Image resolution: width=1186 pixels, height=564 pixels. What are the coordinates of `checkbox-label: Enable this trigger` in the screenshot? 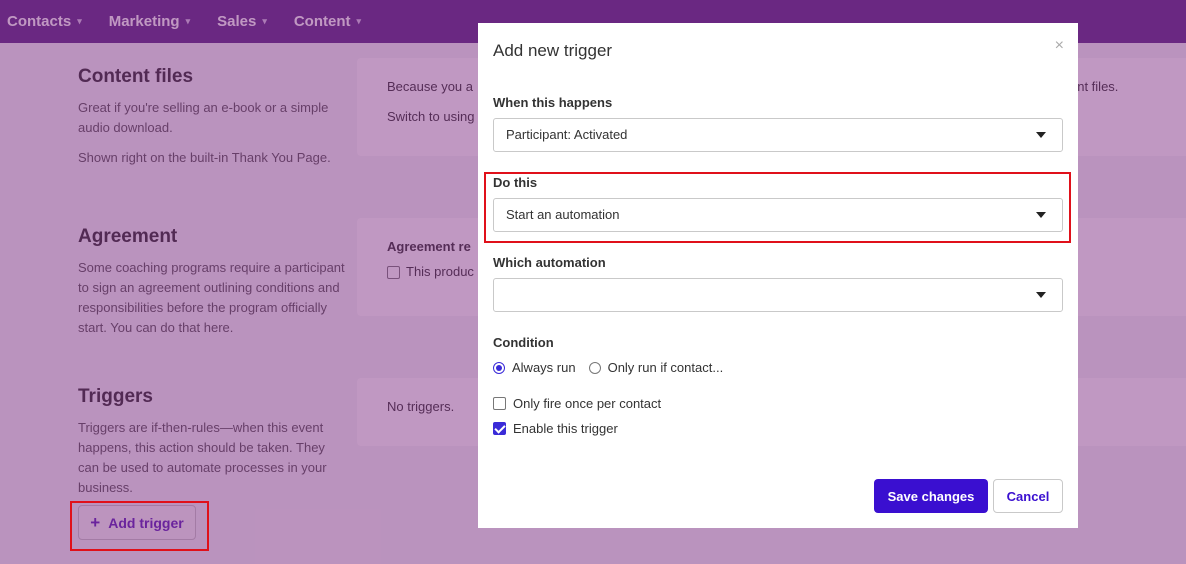 It's located at (565, 428).